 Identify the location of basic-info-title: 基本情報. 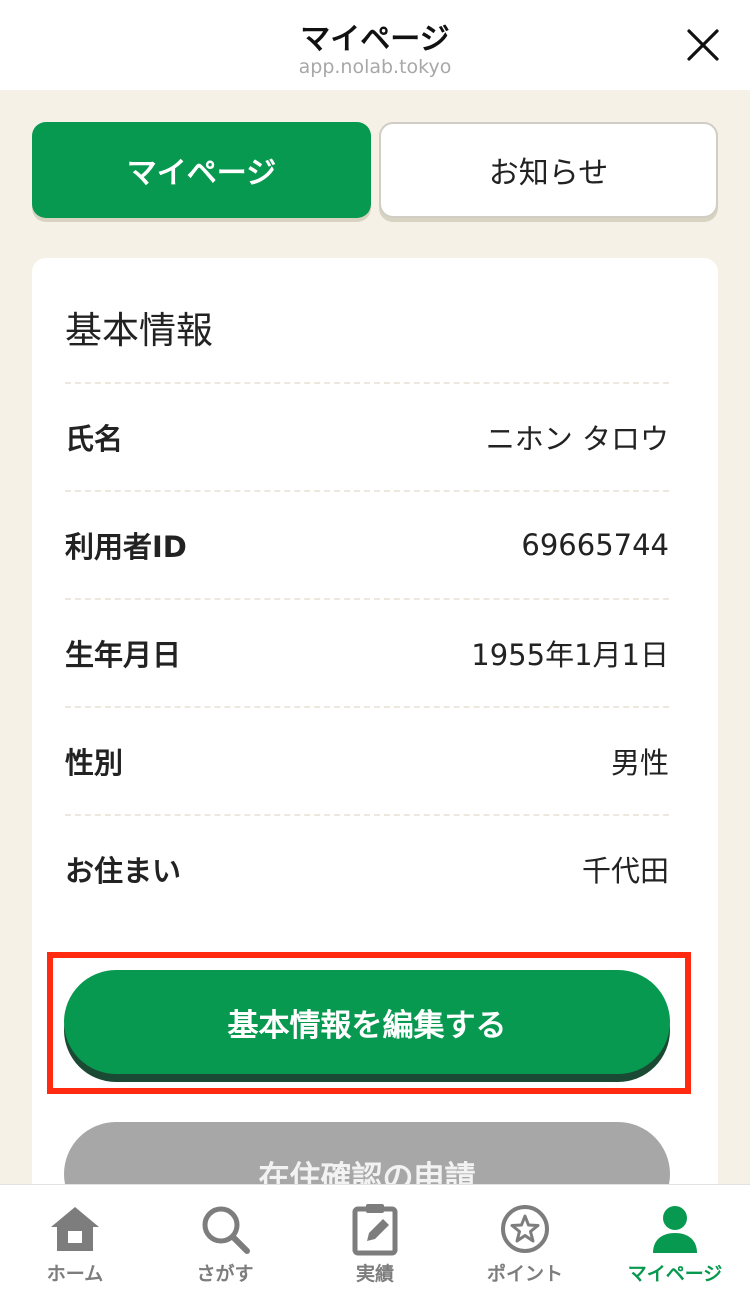
(139, 330).